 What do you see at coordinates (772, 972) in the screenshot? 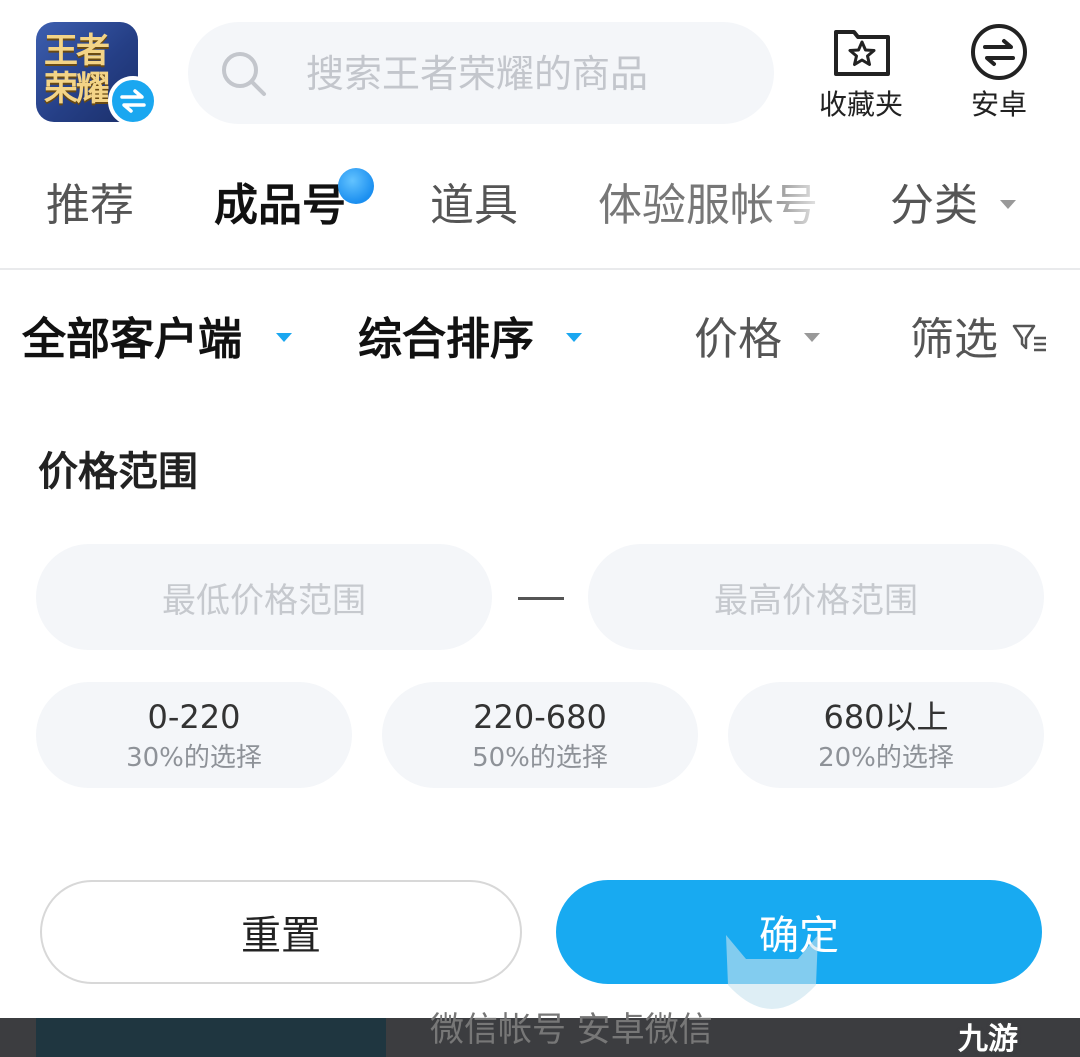
I see `cat-watermark-icon` at bounding box center [772, 972].